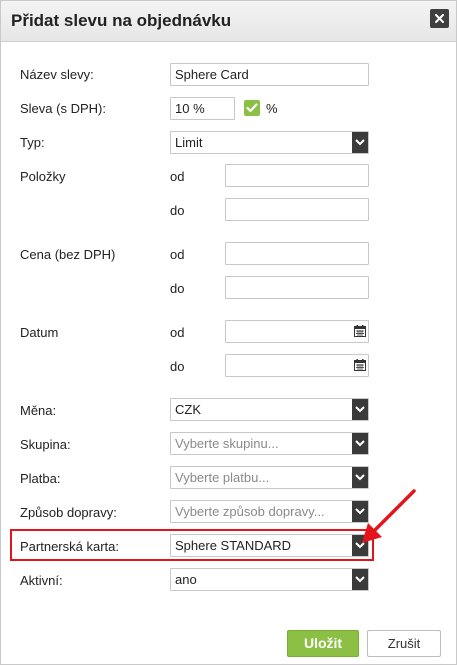  I want to click on name-label: Název slevy:, so click(57, 74).